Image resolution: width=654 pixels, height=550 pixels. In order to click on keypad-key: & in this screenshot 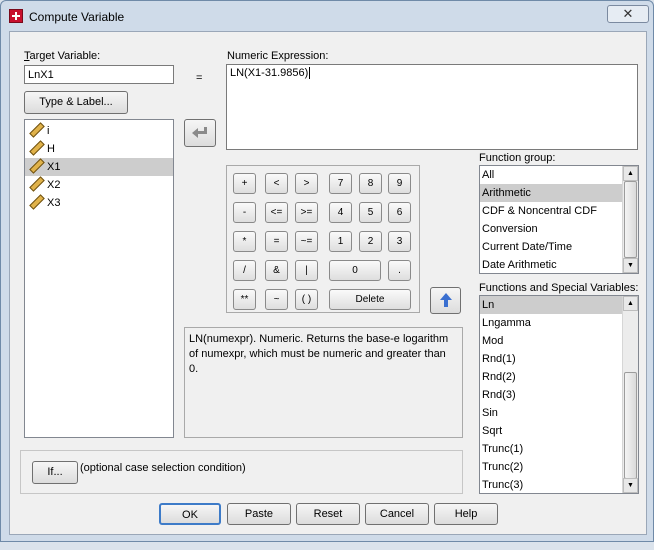, I will do `click(276, 270)`.